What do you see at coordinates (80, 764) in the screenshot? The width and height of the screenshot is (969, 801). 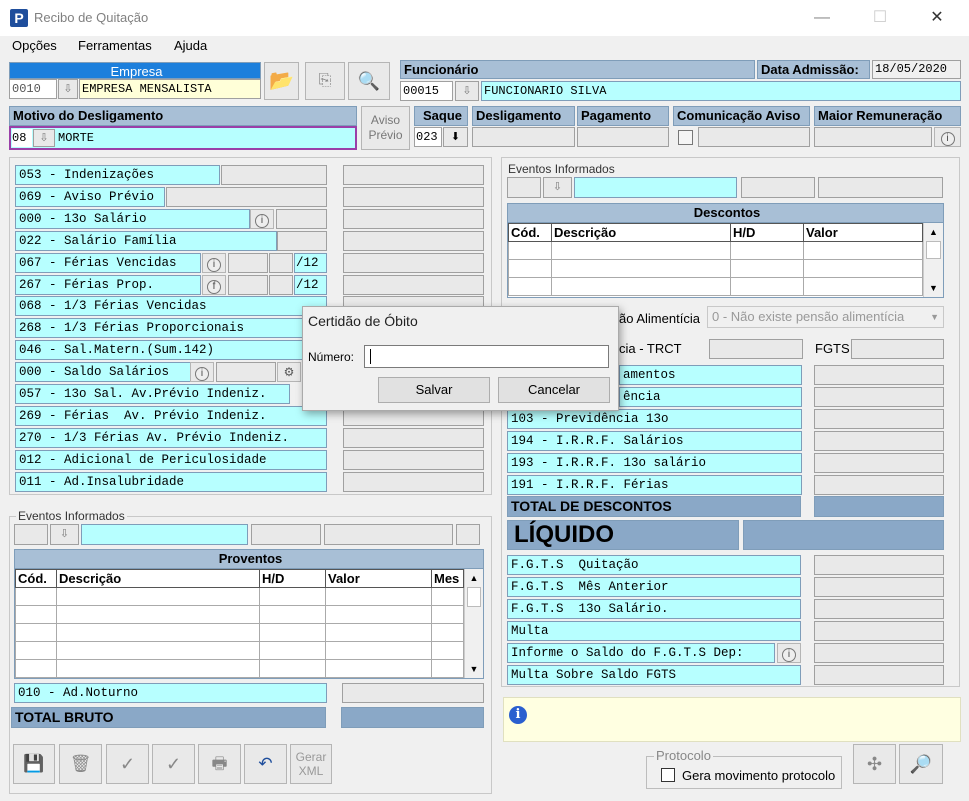 I see `delete-icon: 🗑` at bounding box center [80, 764].